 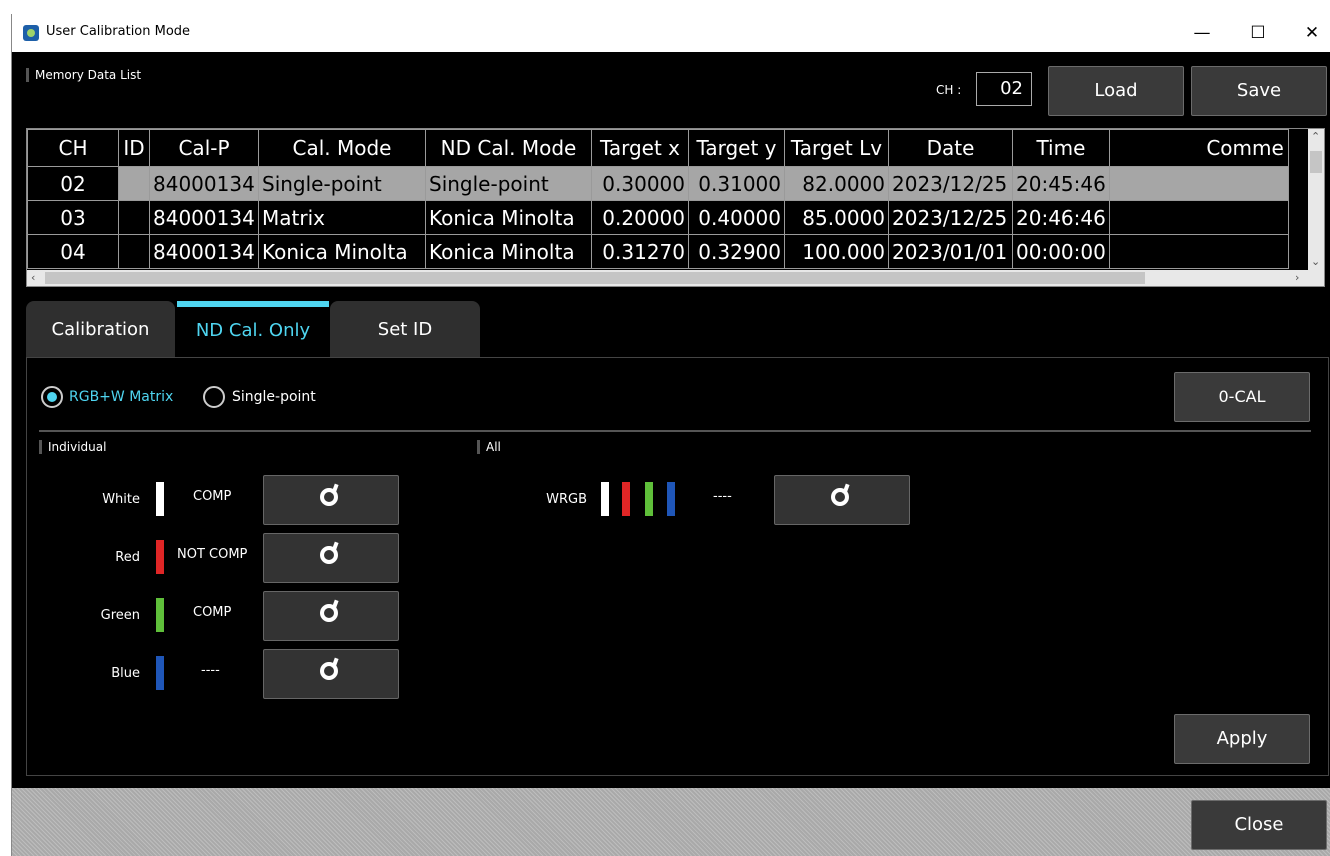 What do you see at coordinates (72, 447) in the screenshot?
I see `individual-label: Individual` at bounding box center [72, 447].